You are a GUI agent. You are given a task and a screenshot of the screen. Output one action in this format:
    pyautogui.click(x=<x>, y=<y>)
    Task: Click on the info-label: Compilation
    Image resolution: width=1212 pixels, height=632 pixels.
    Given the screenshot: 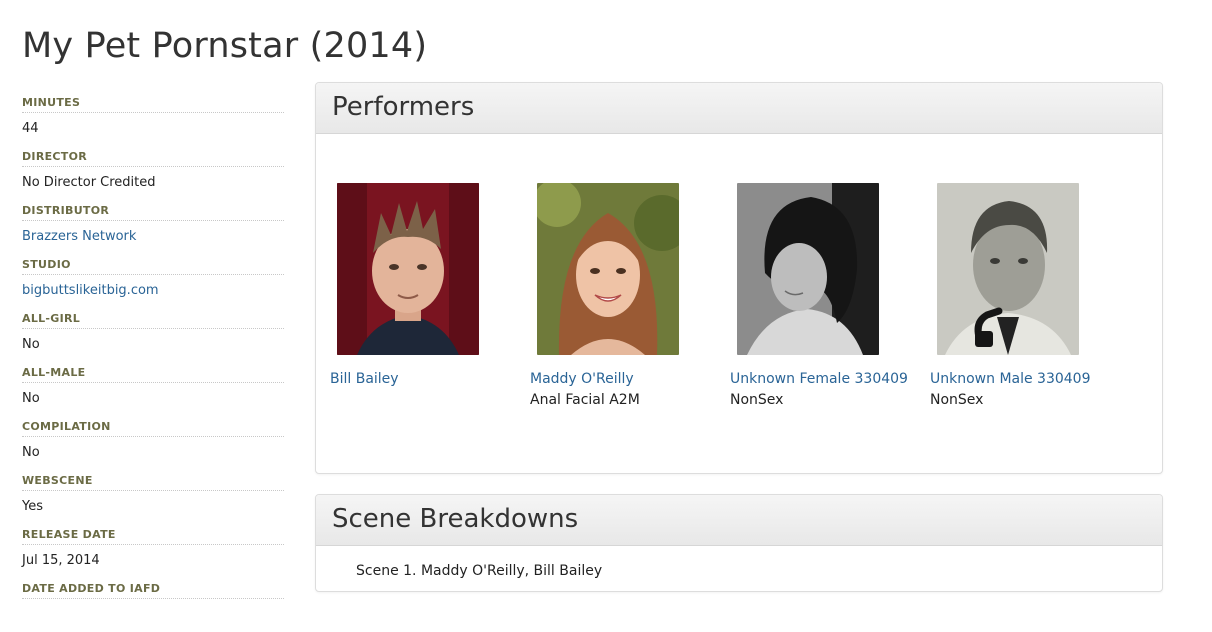 What is the action you would take?
    pyautogui.click(x=153, y=428)
    